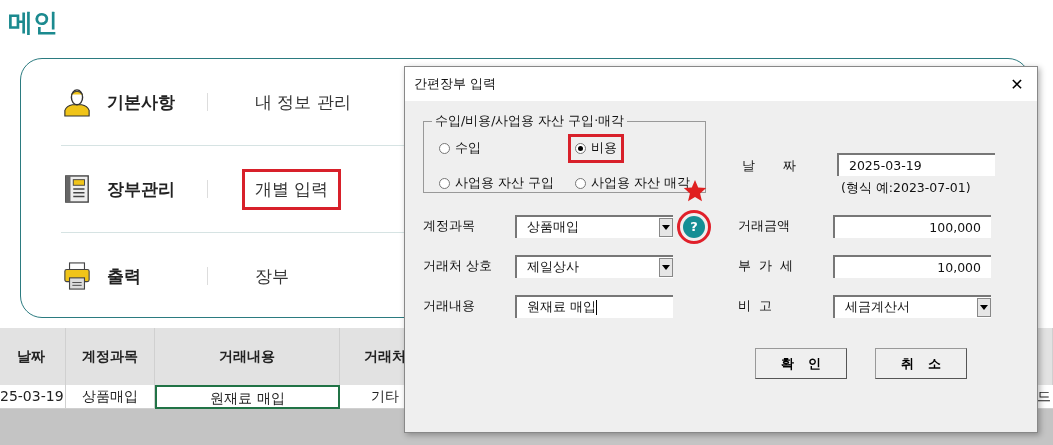 Image resolution: width=1053 pixels, height=445 pixels. What do you see at coordinates (912, 226) in the screenshot?
I see `amount-field: 100,000` at bounding box center [912, 226].